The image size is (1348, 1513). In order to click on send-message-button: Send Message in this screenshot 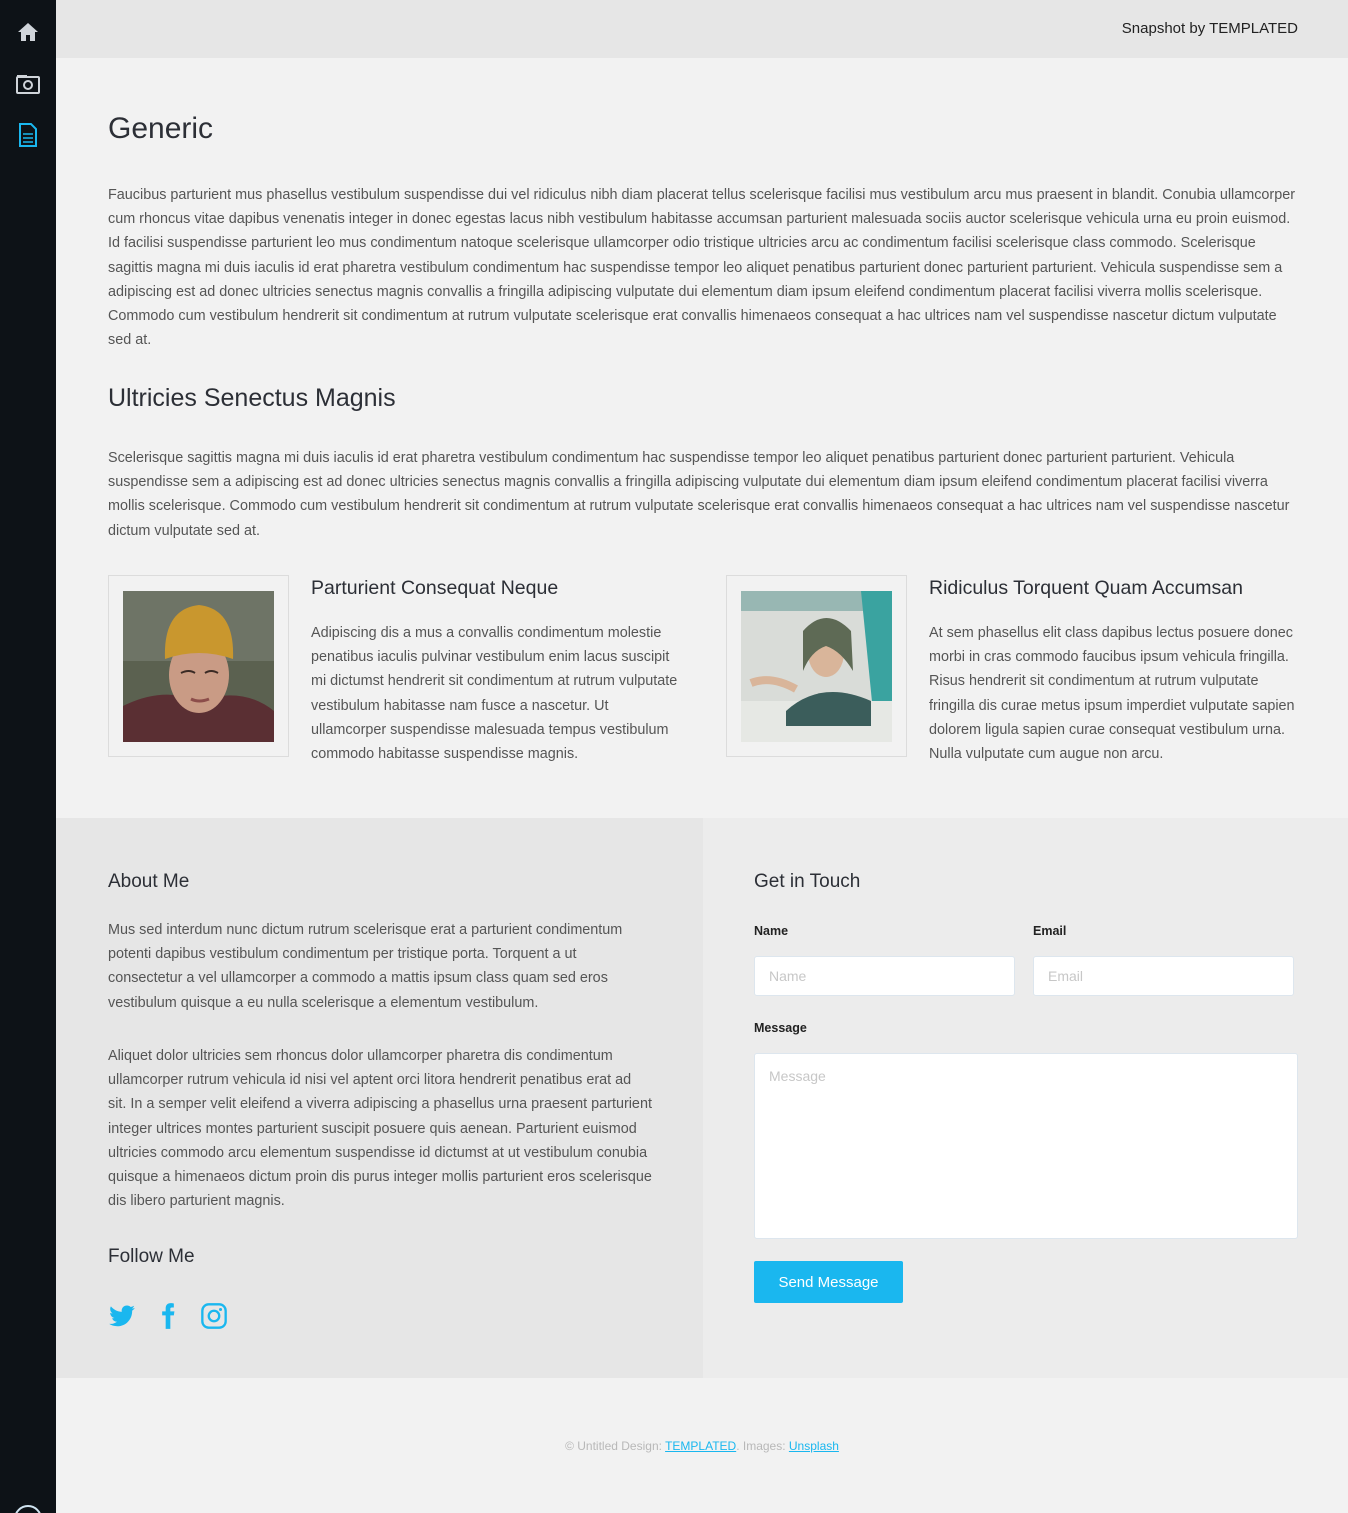, I will do `click(828, 1282)`.